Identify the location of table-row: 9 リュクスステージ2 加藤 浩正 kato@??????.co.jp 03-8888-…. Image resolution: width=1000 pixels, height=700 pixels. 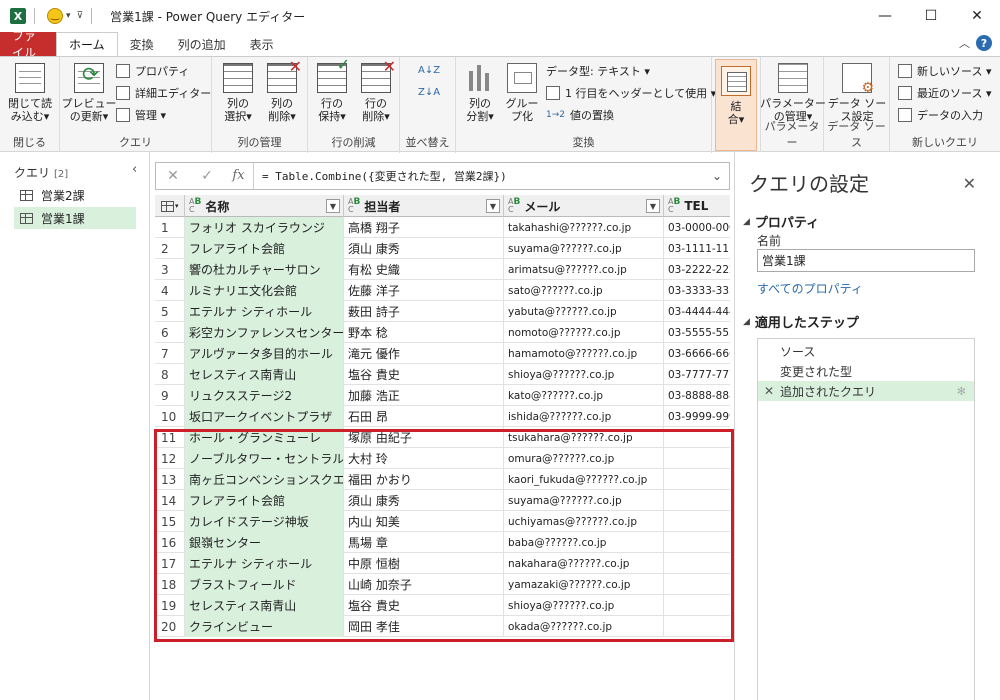
(442, 395).